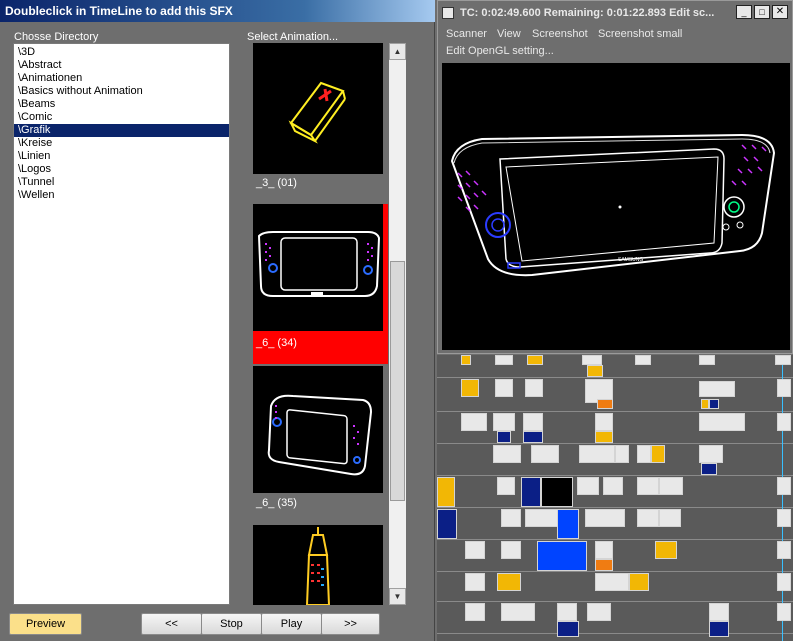 This screenshot has width=793, height=641. What do you see at coordinates (780, 12) in the screenshot?
I see `close-button: ✕` at bounding box center [780, 12].